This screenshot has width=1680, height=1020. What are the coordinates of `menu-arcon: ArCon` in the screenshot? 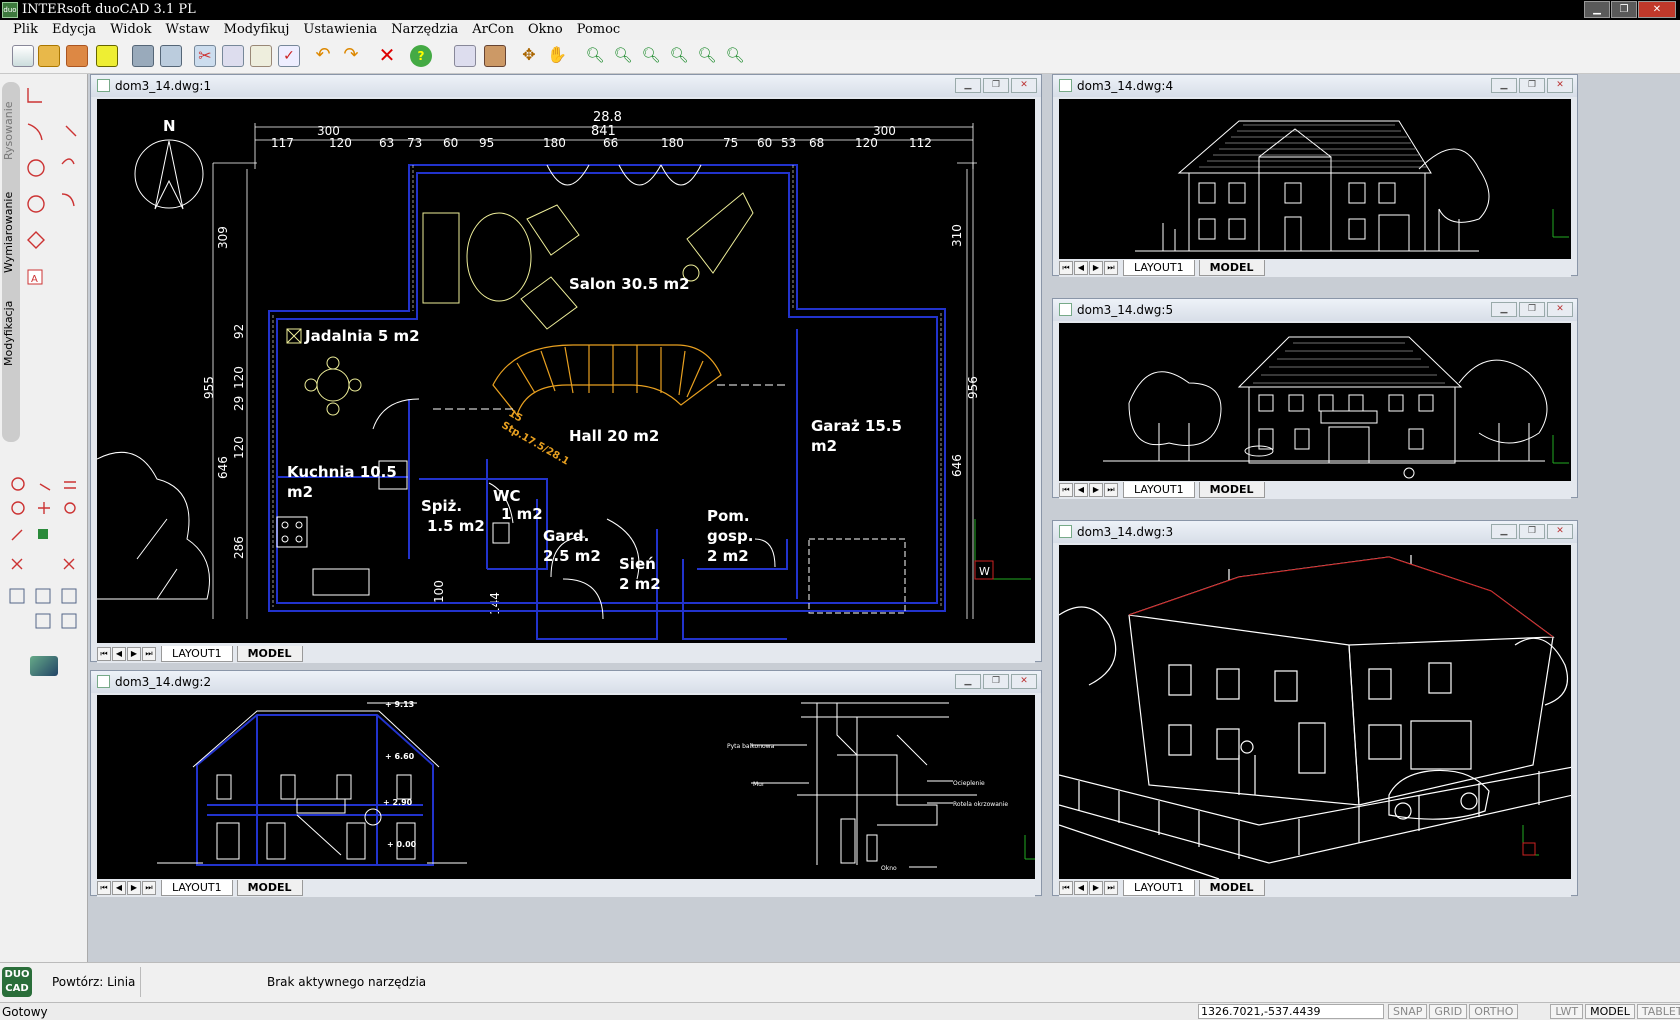 It's located at (493, 30).